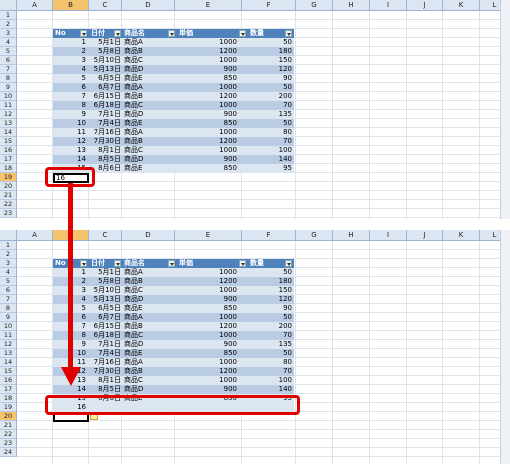 The image size is (510, 464). I want to click on row-header-24: 24, so click(8, 452).